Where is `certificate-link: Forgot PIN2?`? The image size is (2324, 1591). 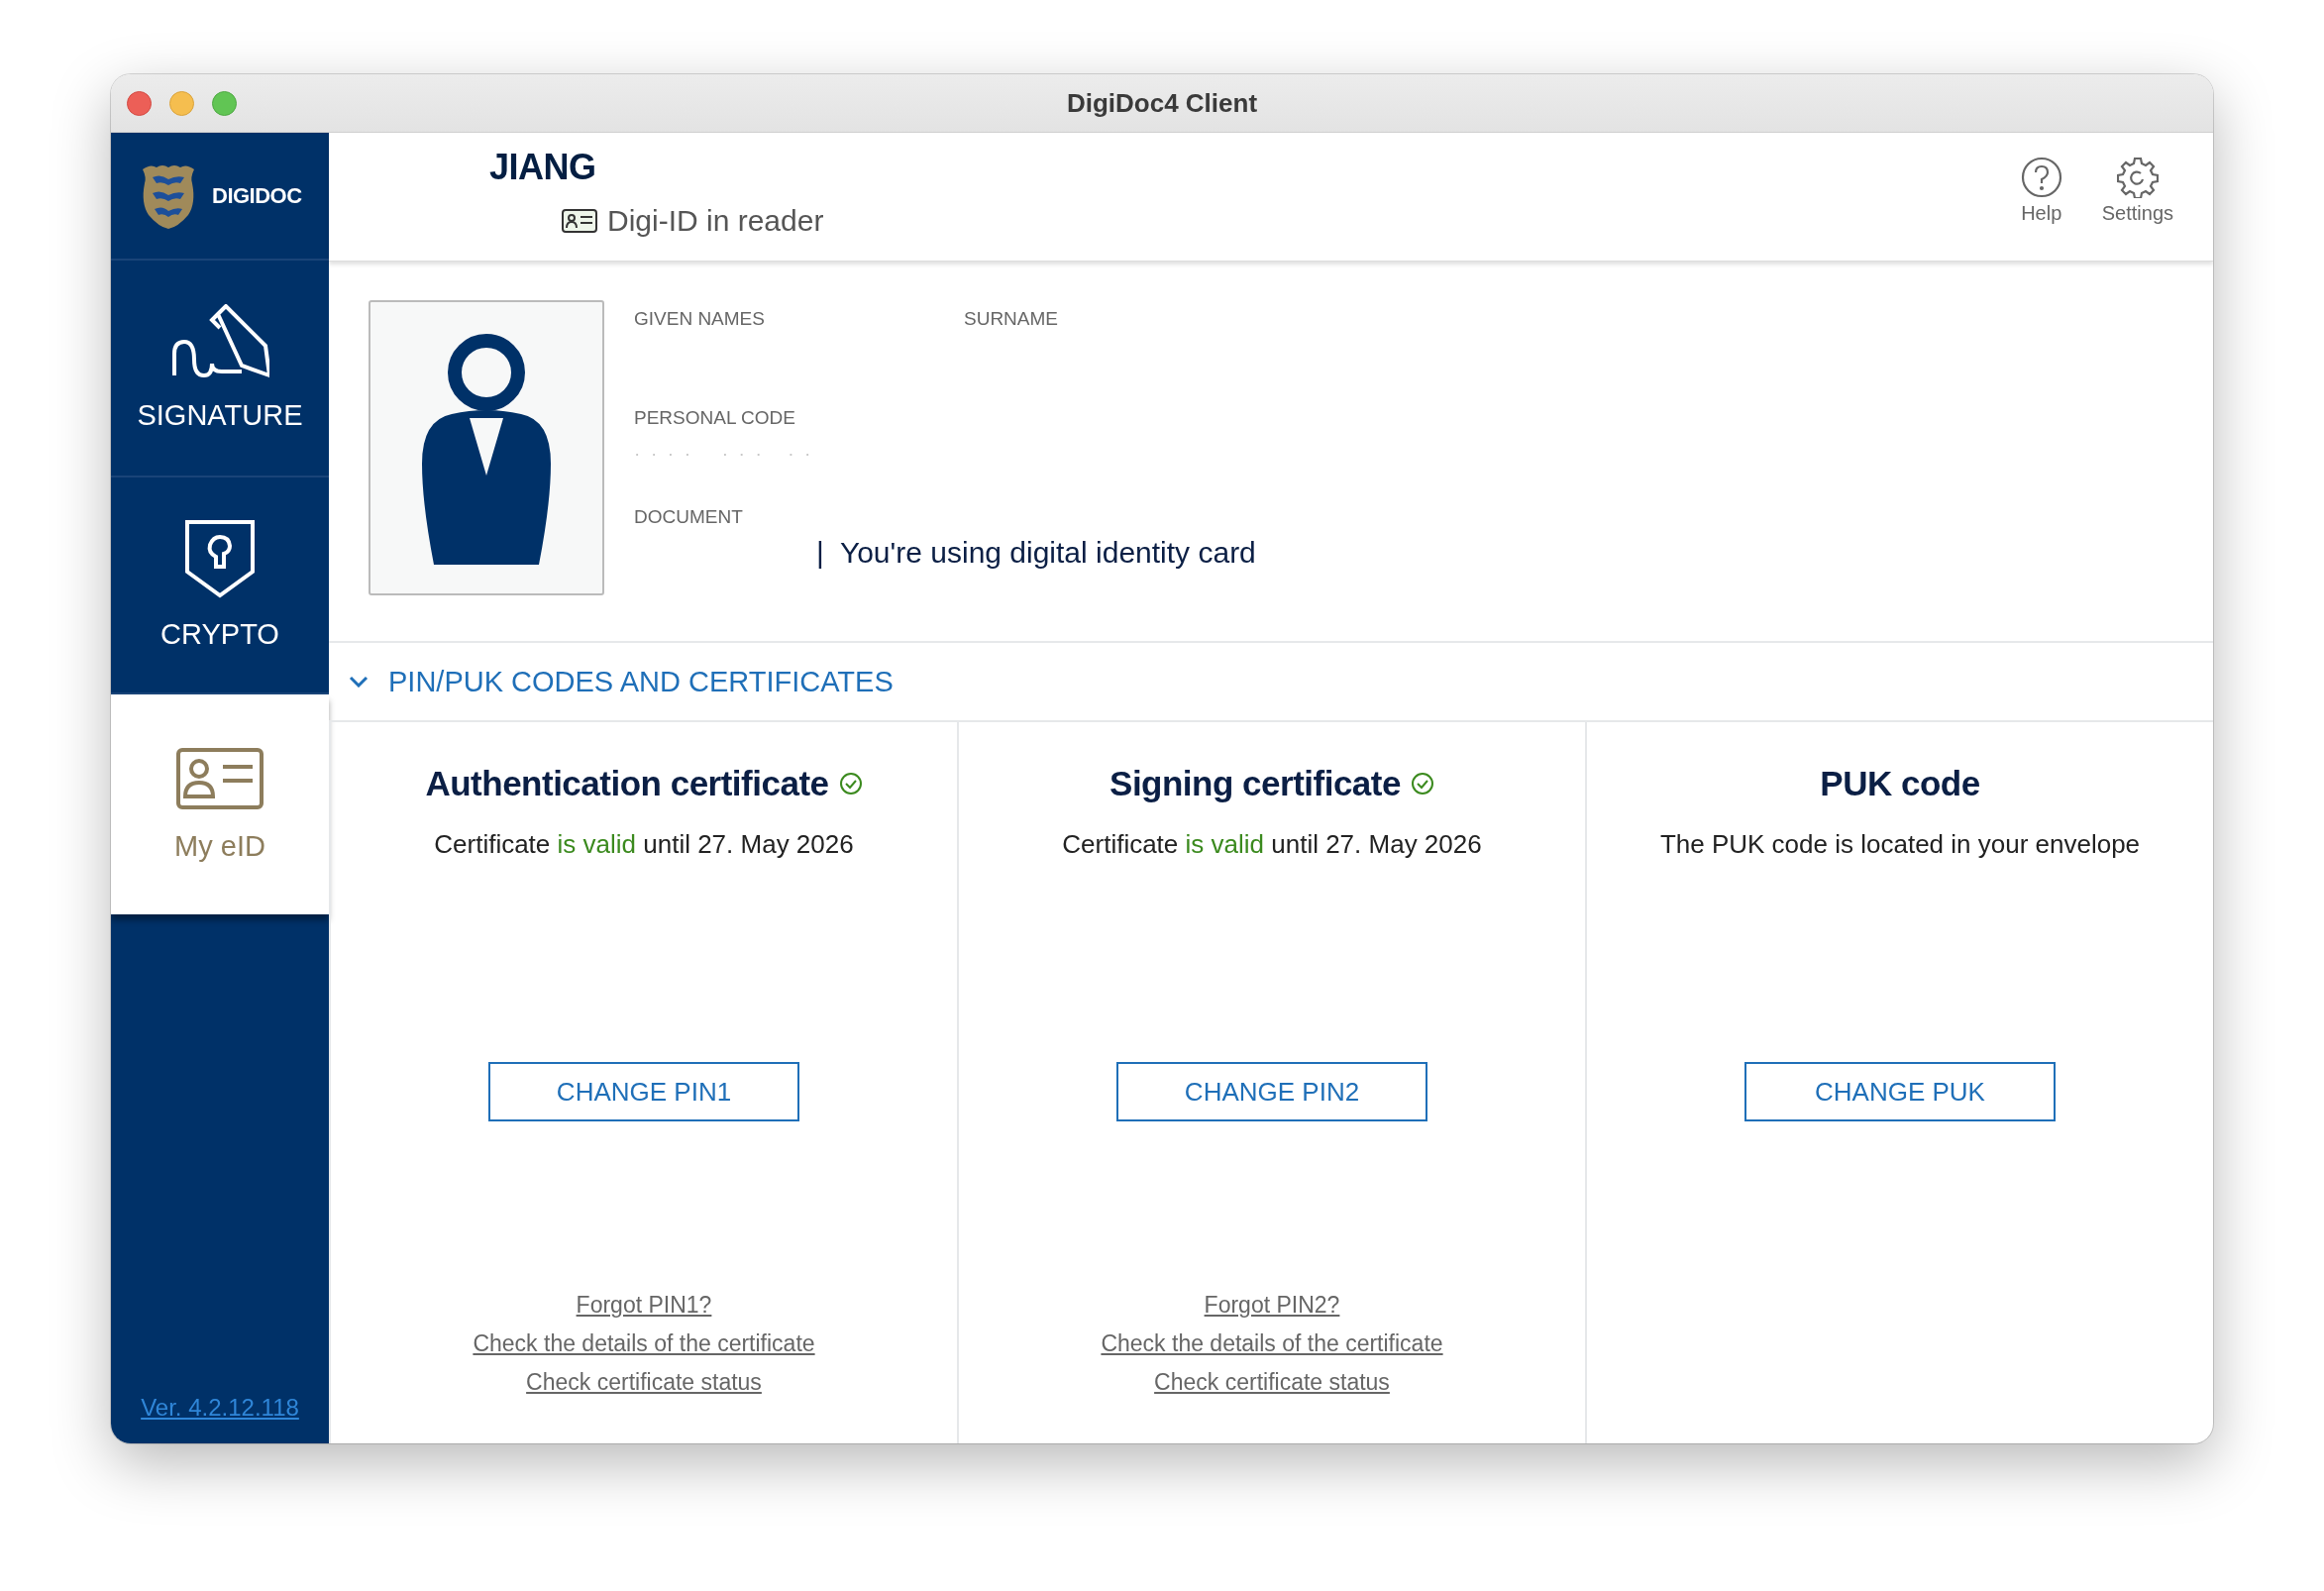
certificate-link: Forgot PIN2? is located at coordinates (1272, 1305).